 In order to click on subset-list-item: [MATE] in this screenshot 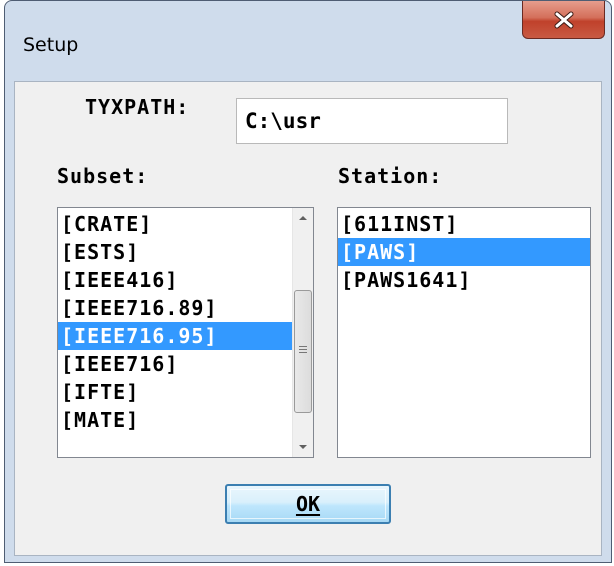, I will do `click(175, 420)`.